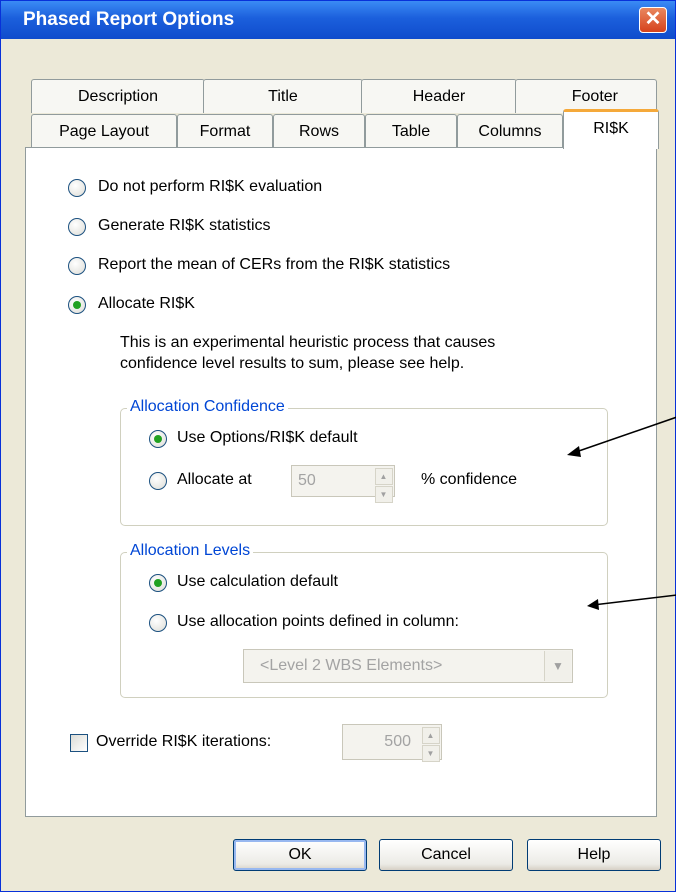 This screenshot has width=676, height=893. What do you see at coordinates (207, 407) in the screenshot?
I see `allocation-confidence-legend: Allocation Confidence` at bounding box center [207, 407].